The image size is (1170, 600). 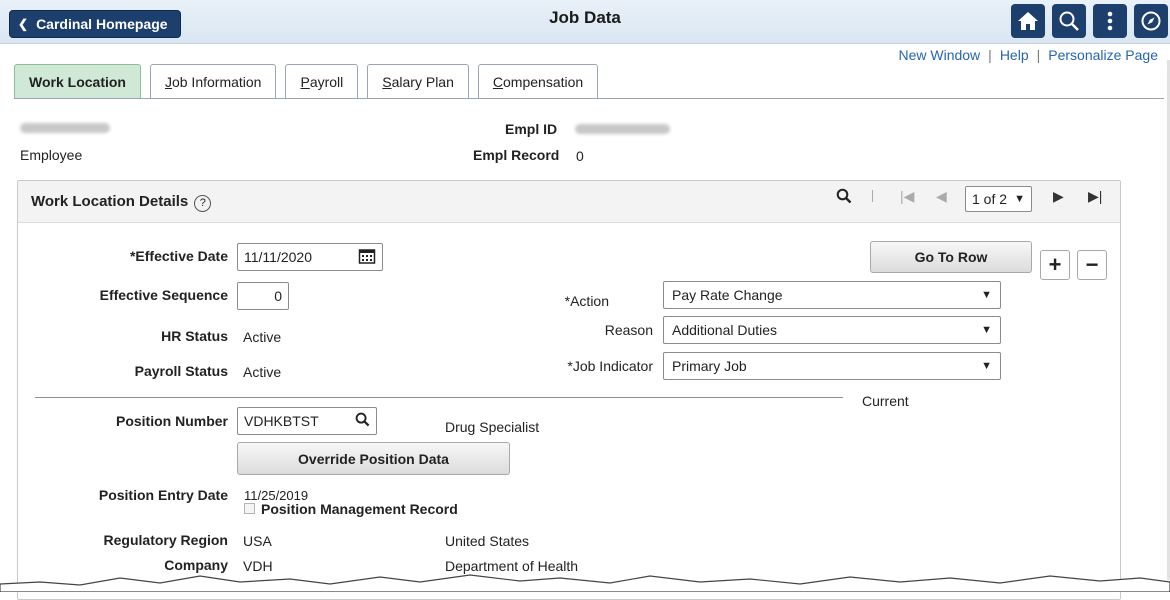 I want to click on tab-label: ayroll, so click(x=326, y=81).